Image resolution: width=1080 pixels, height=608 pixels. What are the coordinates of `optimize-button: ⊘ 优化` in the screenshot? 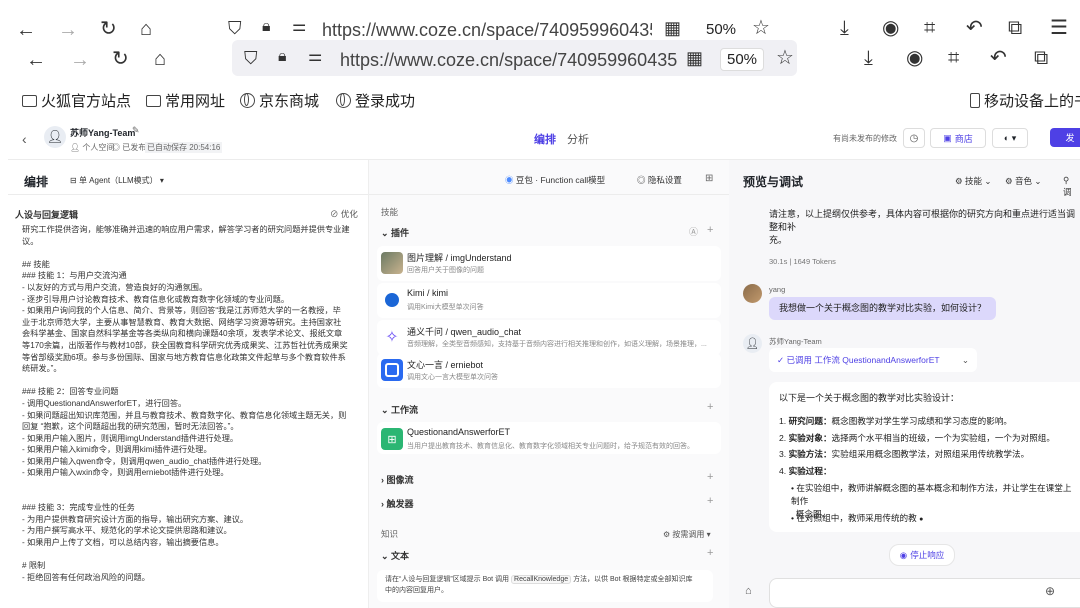 It's located at (344, 214).